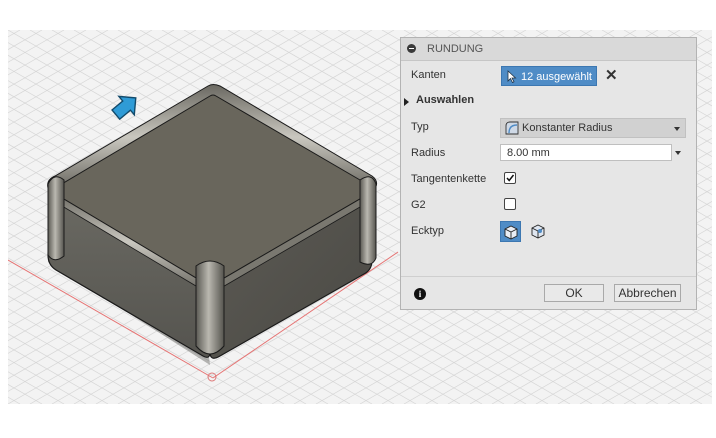 This screenshot has width=716, height=438. Describe the element at coordinates (512, 78) in the screenshot. I see `pointer-icon` at that location.